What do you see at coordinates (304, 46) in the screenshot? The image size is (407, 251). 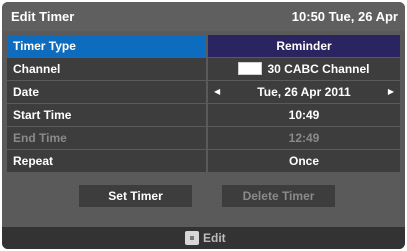 I see `timer-type-value: Reminder` at bounding box center [304, 46].